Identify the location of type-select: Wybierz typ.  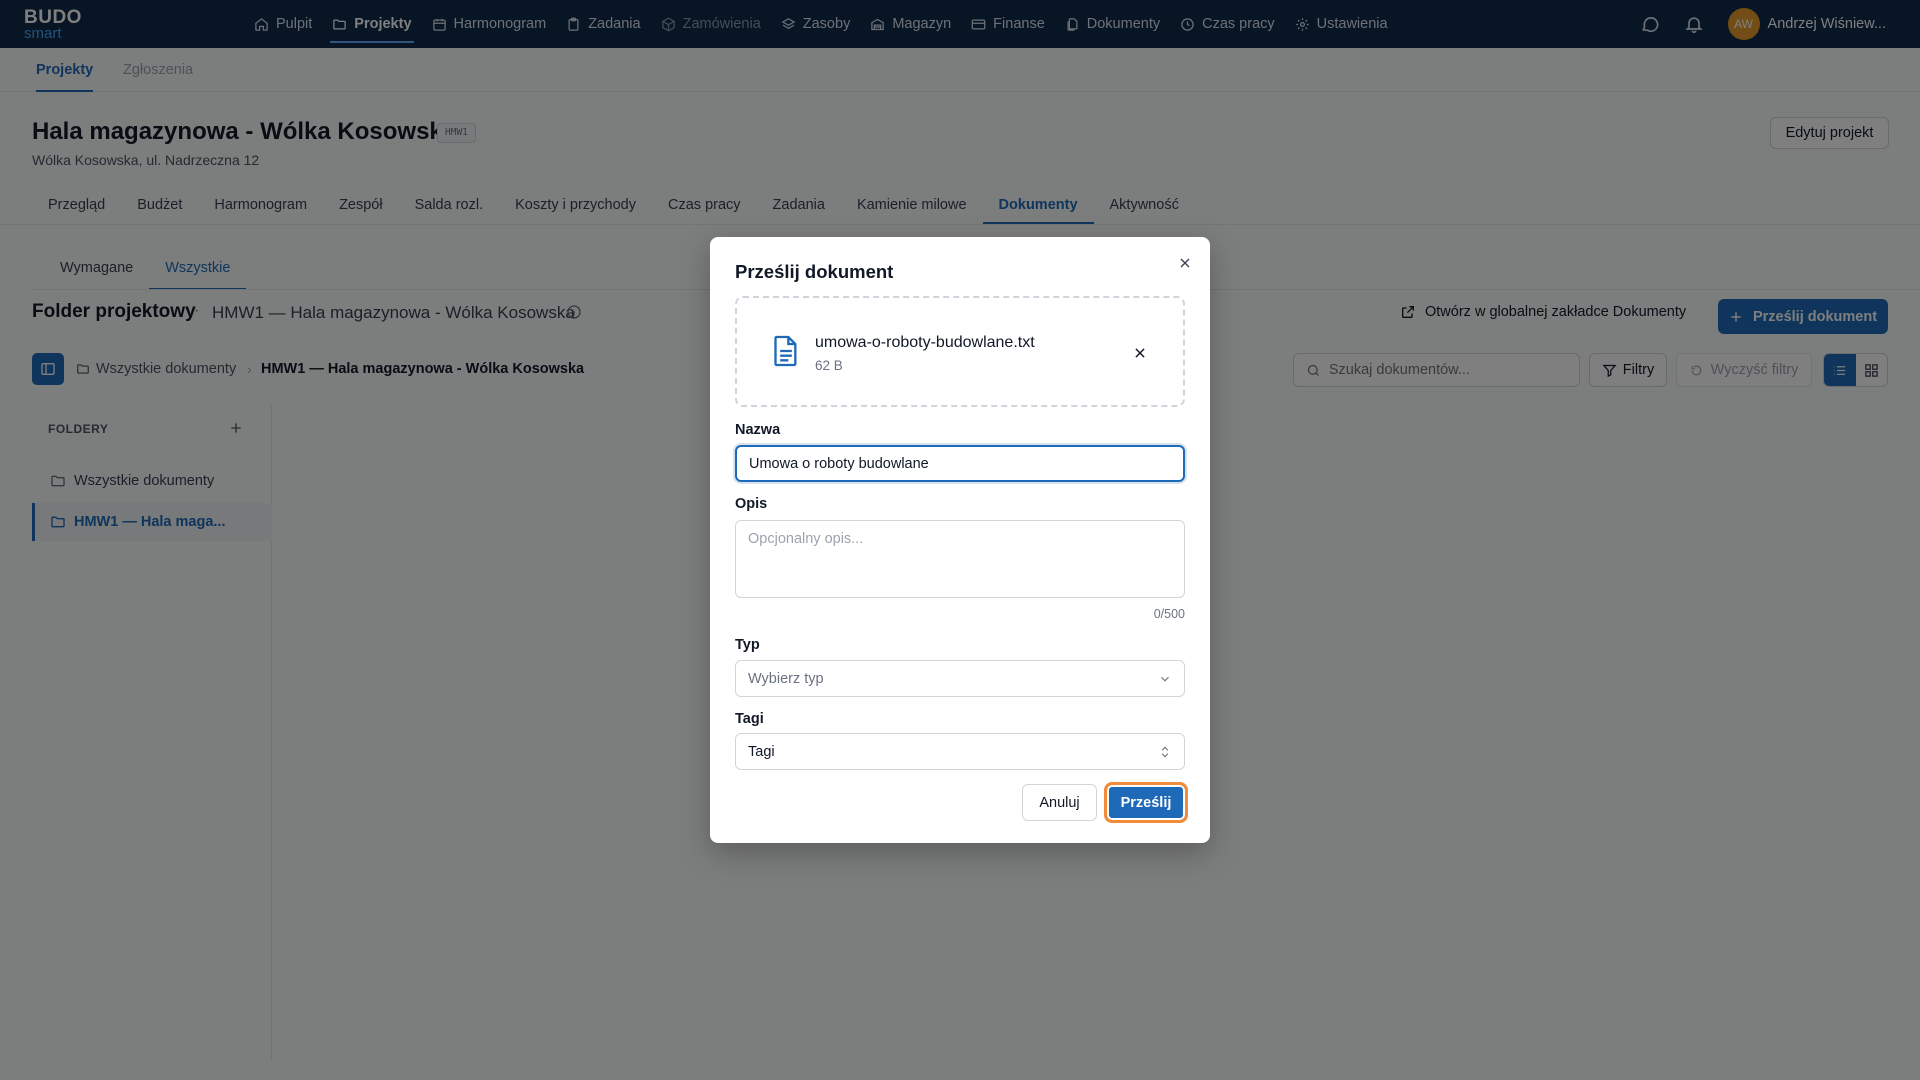
(960, 678).